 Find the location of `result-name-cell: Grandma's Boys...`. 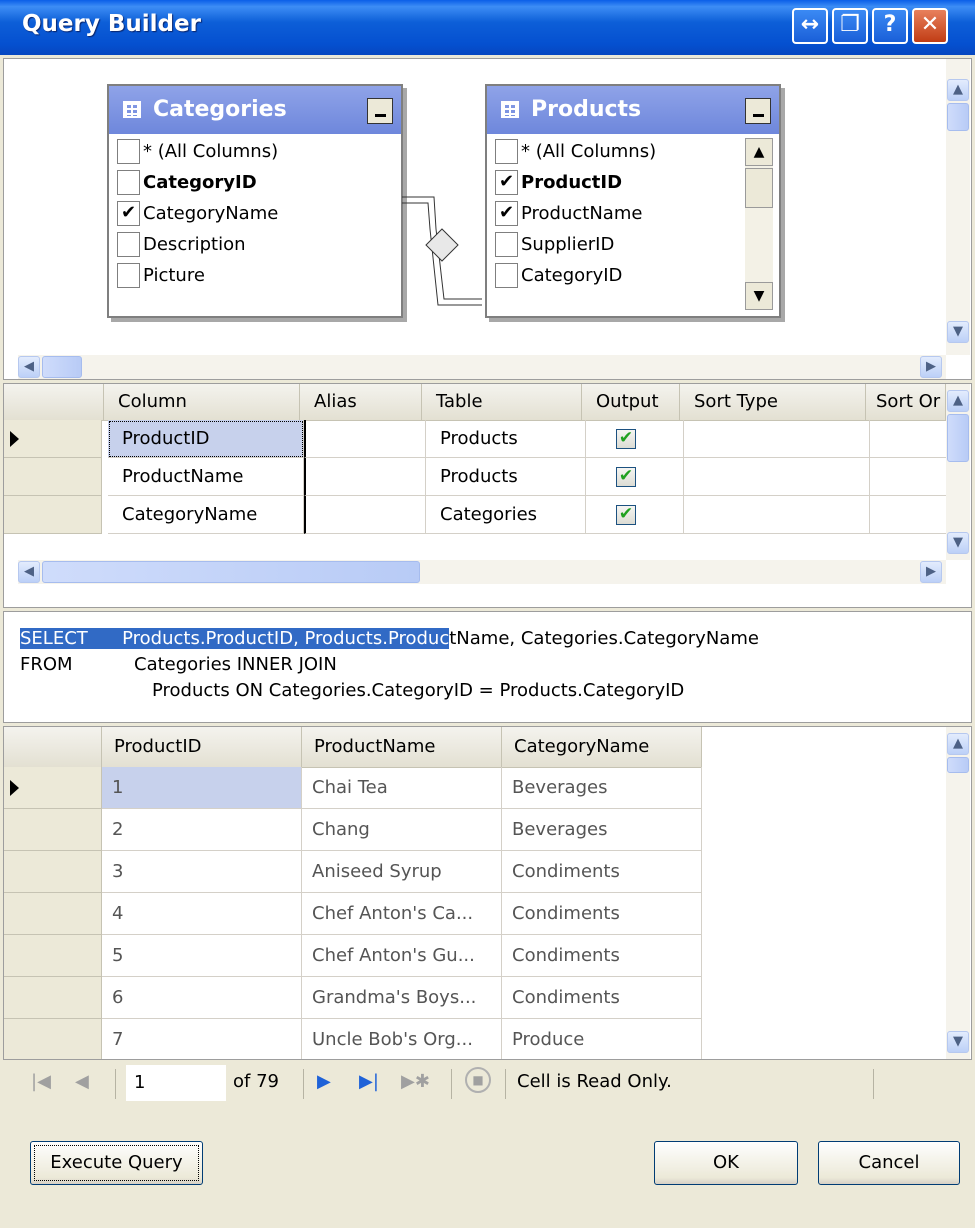

result-name-cell: Grandma's Boys... is located at coordinates (402, 998).